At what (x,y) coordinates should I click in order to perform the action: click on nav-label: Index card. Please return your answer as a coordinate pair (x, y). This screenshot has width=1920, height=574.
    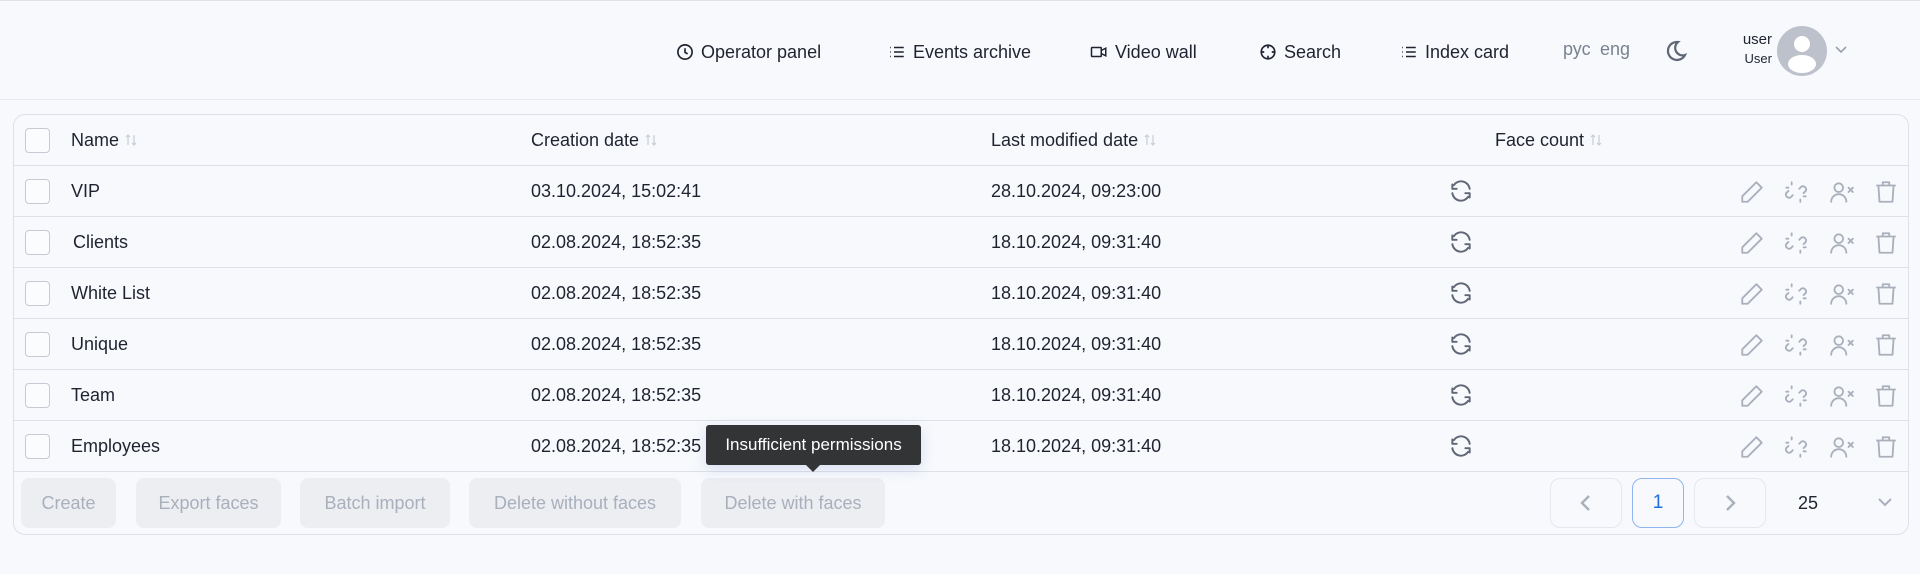
    Looking at the image, I should click on (1467, 51).